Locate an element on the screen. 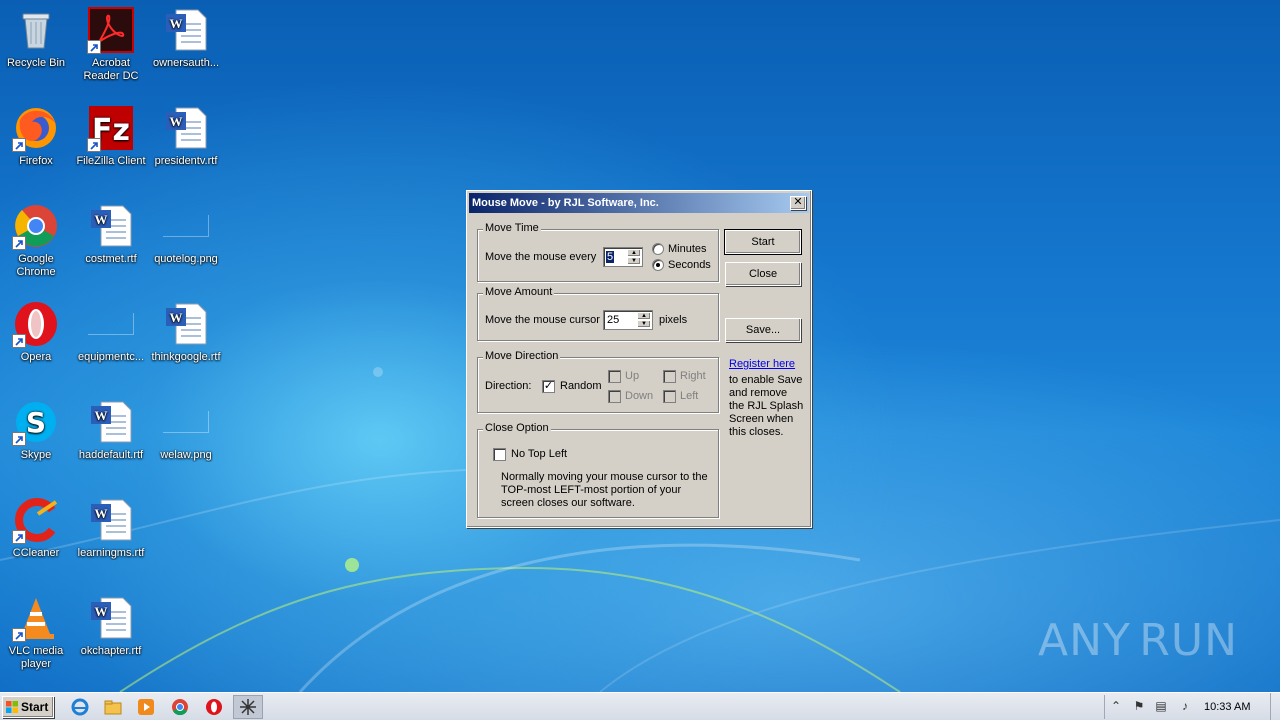  media-player-icon is located at coordinates (146, 707).